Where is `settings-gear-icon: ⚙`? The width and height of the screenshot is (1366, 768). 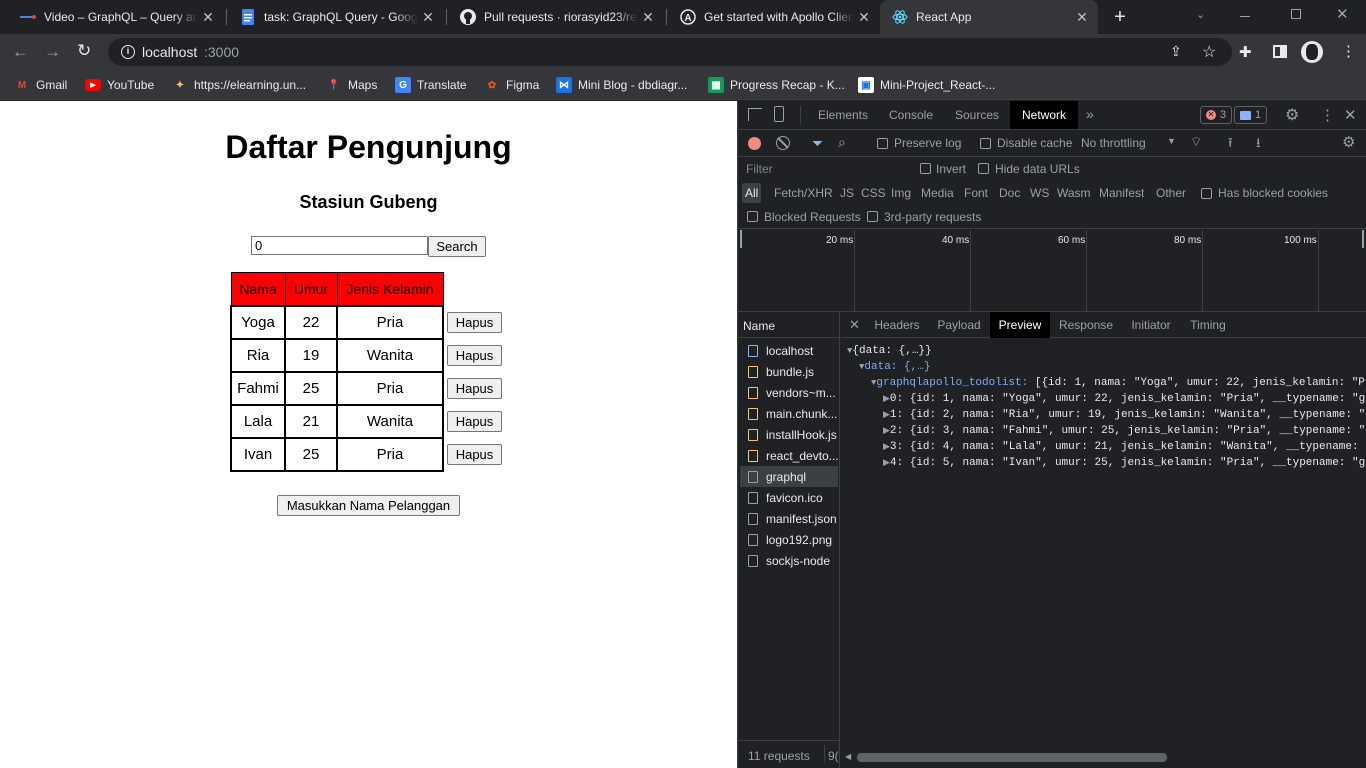 settings-gear-icon: ⚙ is located at coordinates (1292, 115).